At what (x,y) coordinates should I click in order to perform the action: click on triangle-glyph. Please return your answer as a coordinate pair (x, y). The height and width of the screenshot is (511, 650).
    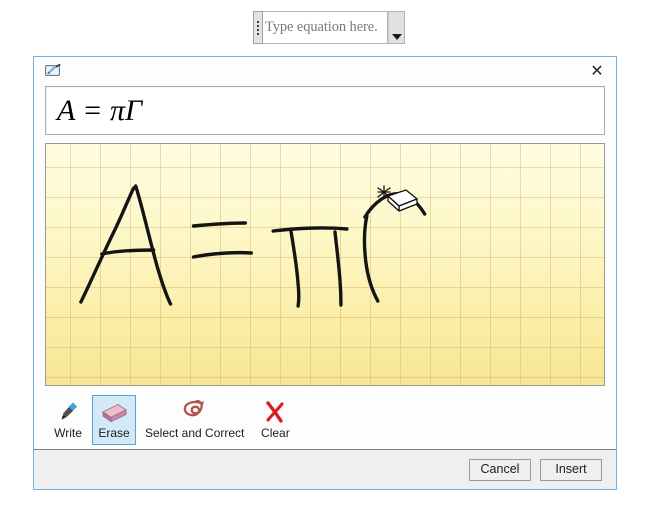
    Looking at the image, I should click on (396, 37).